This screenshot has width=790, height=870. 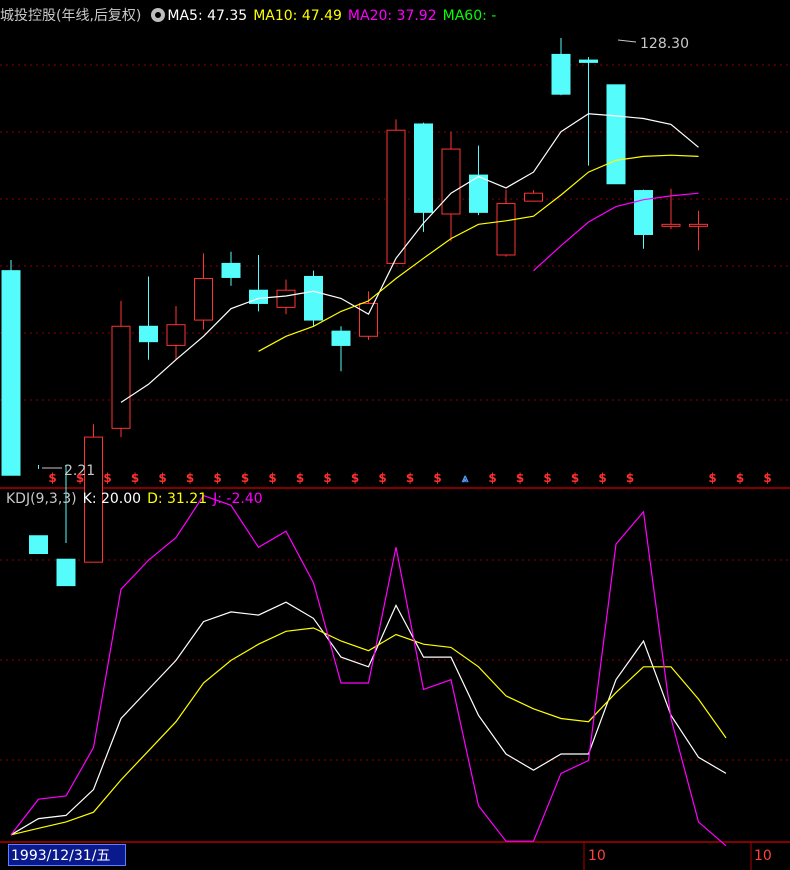 What do you see at coordinates (207, 16) in the screenshot?
I see `ma5-label: MA5: 47.35` at bounding box center [207, 16].